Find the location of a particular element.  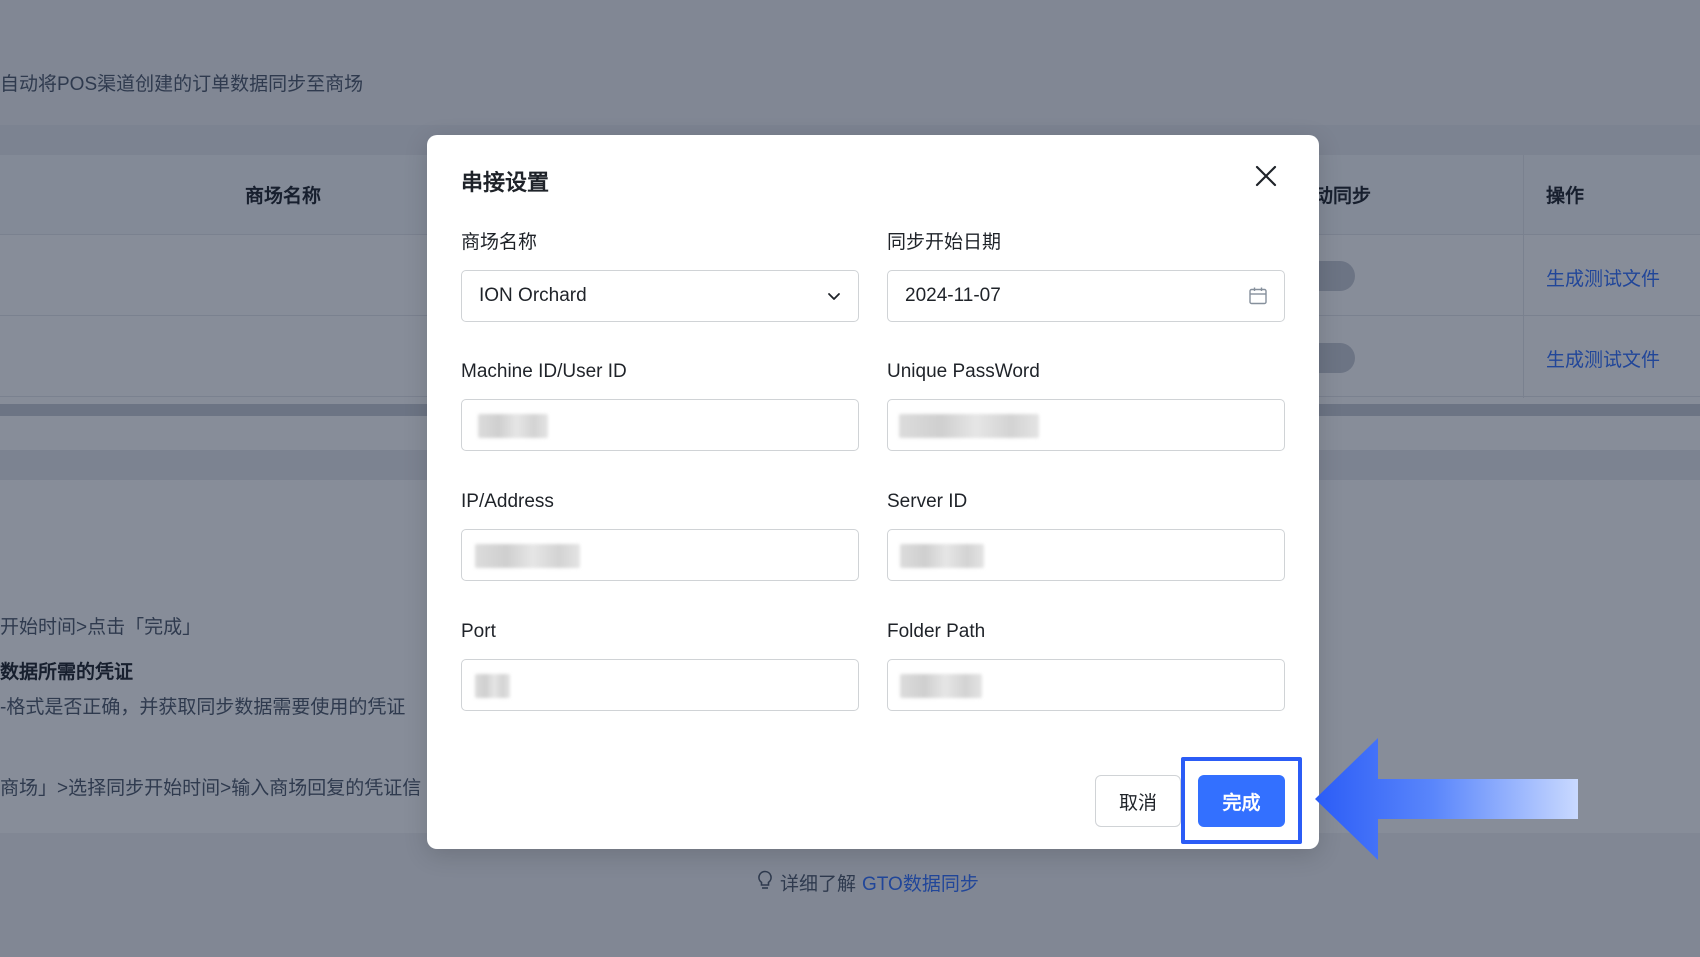

highlight-box is located at coordinates (1241, 800).